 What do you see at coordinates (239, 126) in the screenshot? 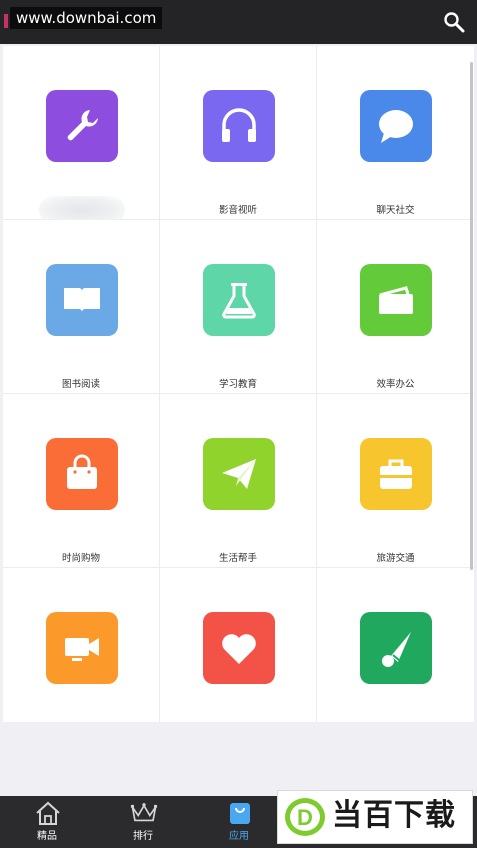
I see `headphones-icon` at bounding box center [239, 126].